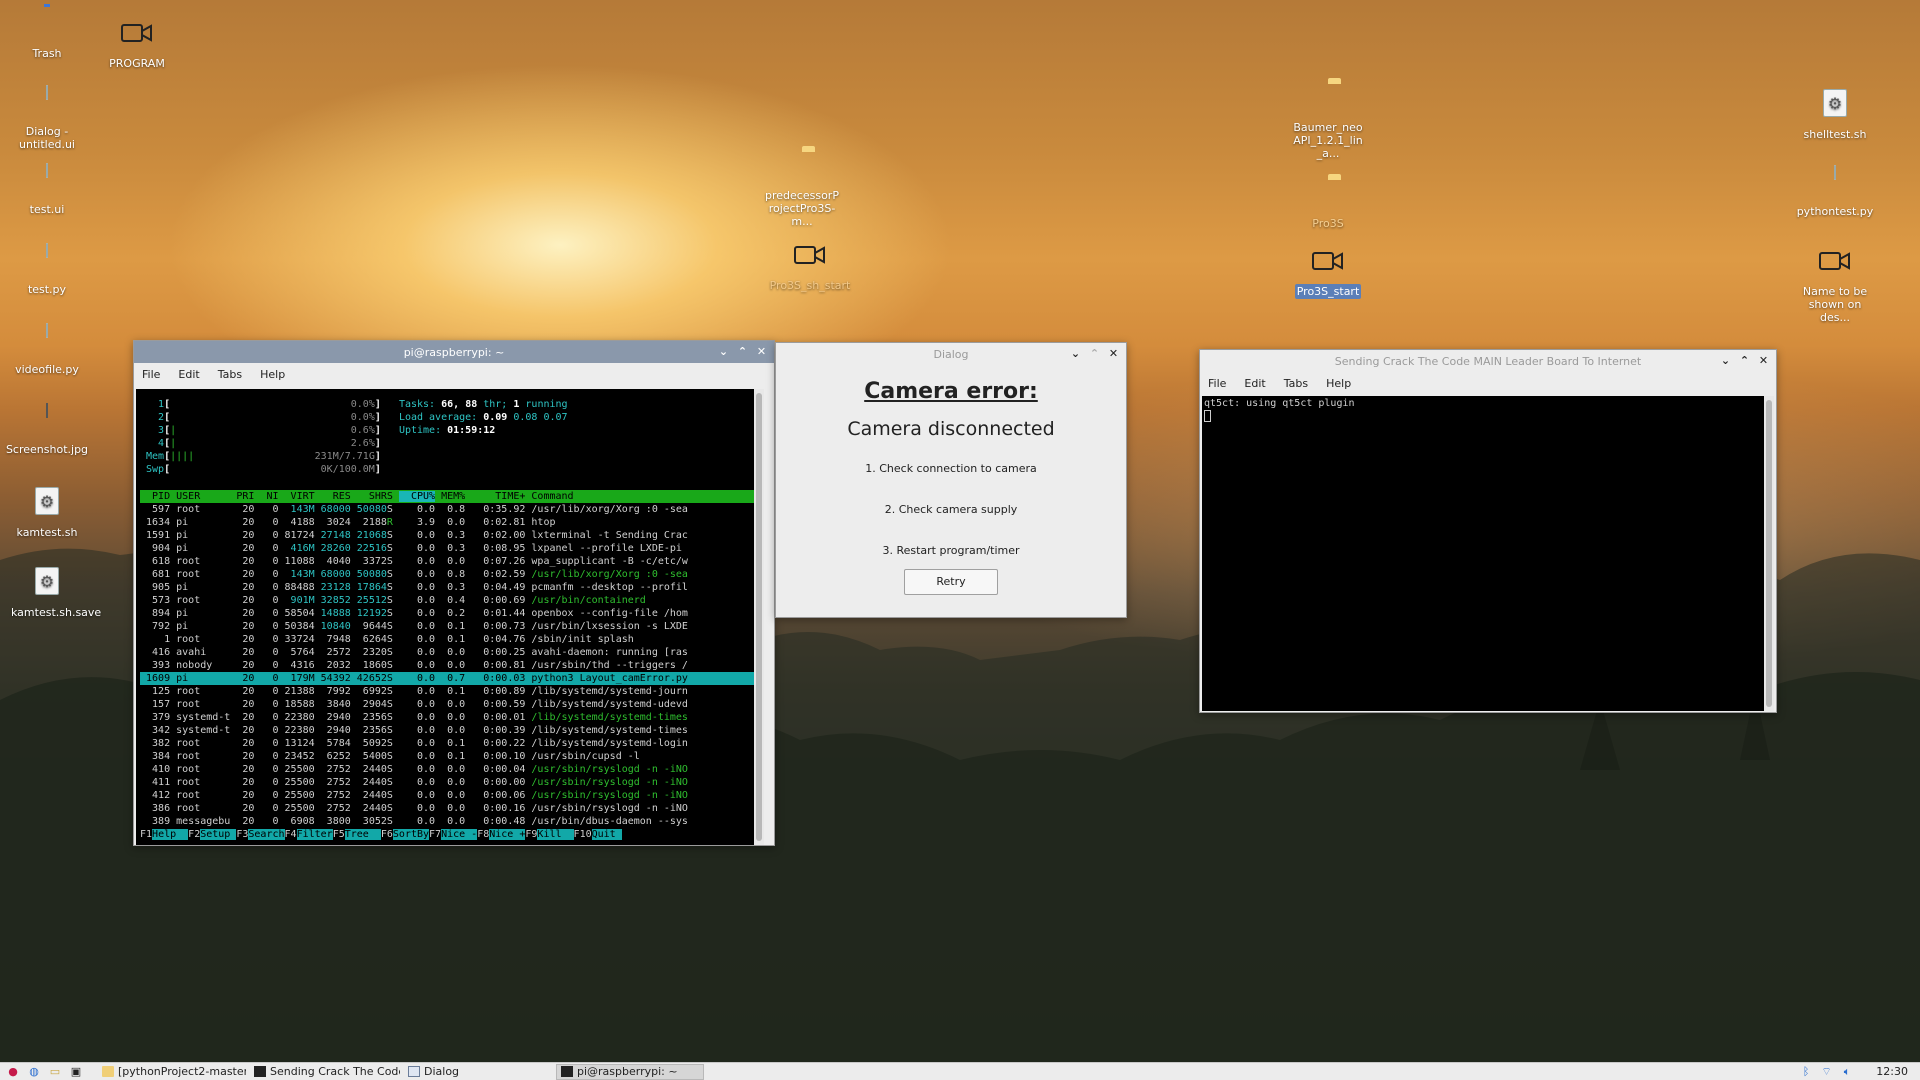  I want to click on task-dialog: Dialog, so click(478, 1072).